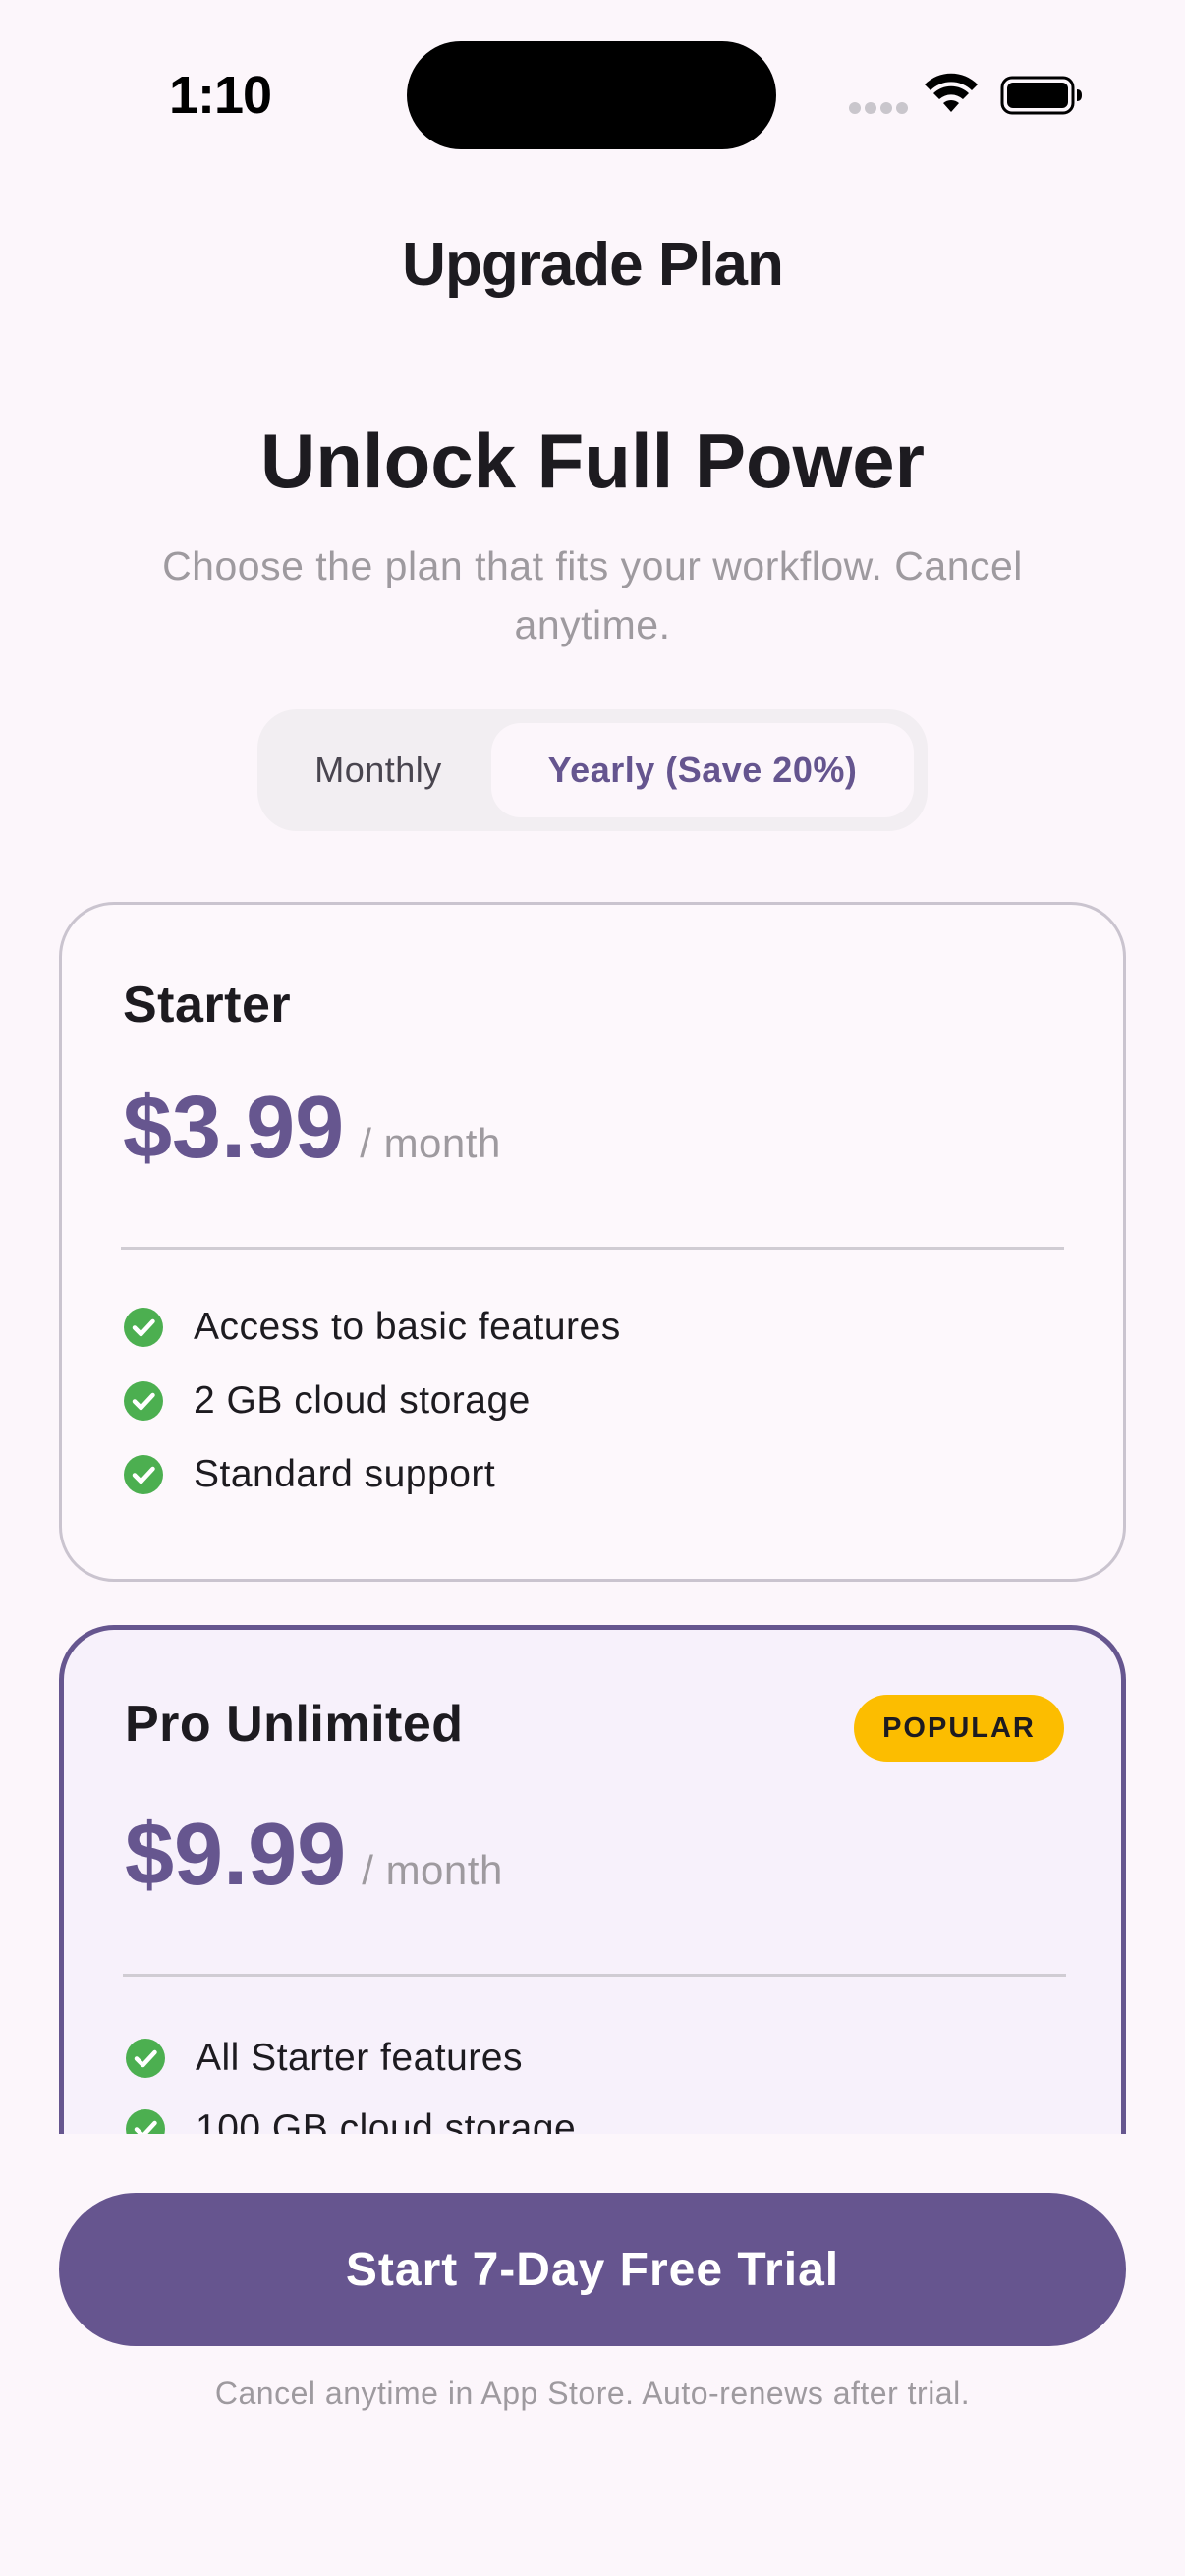  I want to click on feature-text: All Starter features, so click(359, 2058).